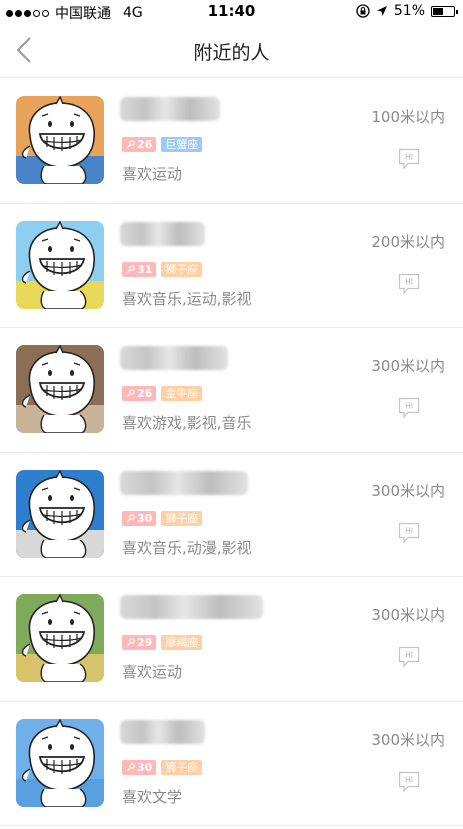 The image size is (463, 829). I want to click on age-tag: 31, so click(139, 269).